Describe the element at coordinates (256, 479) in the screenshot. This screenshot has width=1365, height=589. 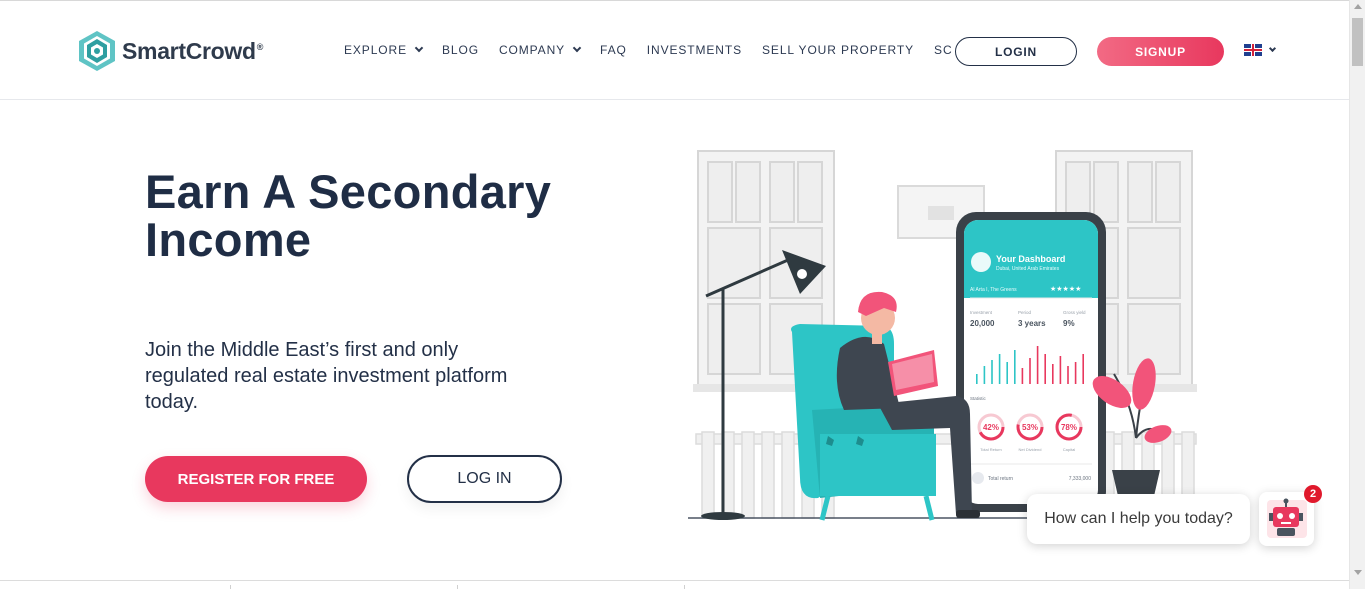
I see `register-for-free-button: REGISTER FOR FREE` at that location.